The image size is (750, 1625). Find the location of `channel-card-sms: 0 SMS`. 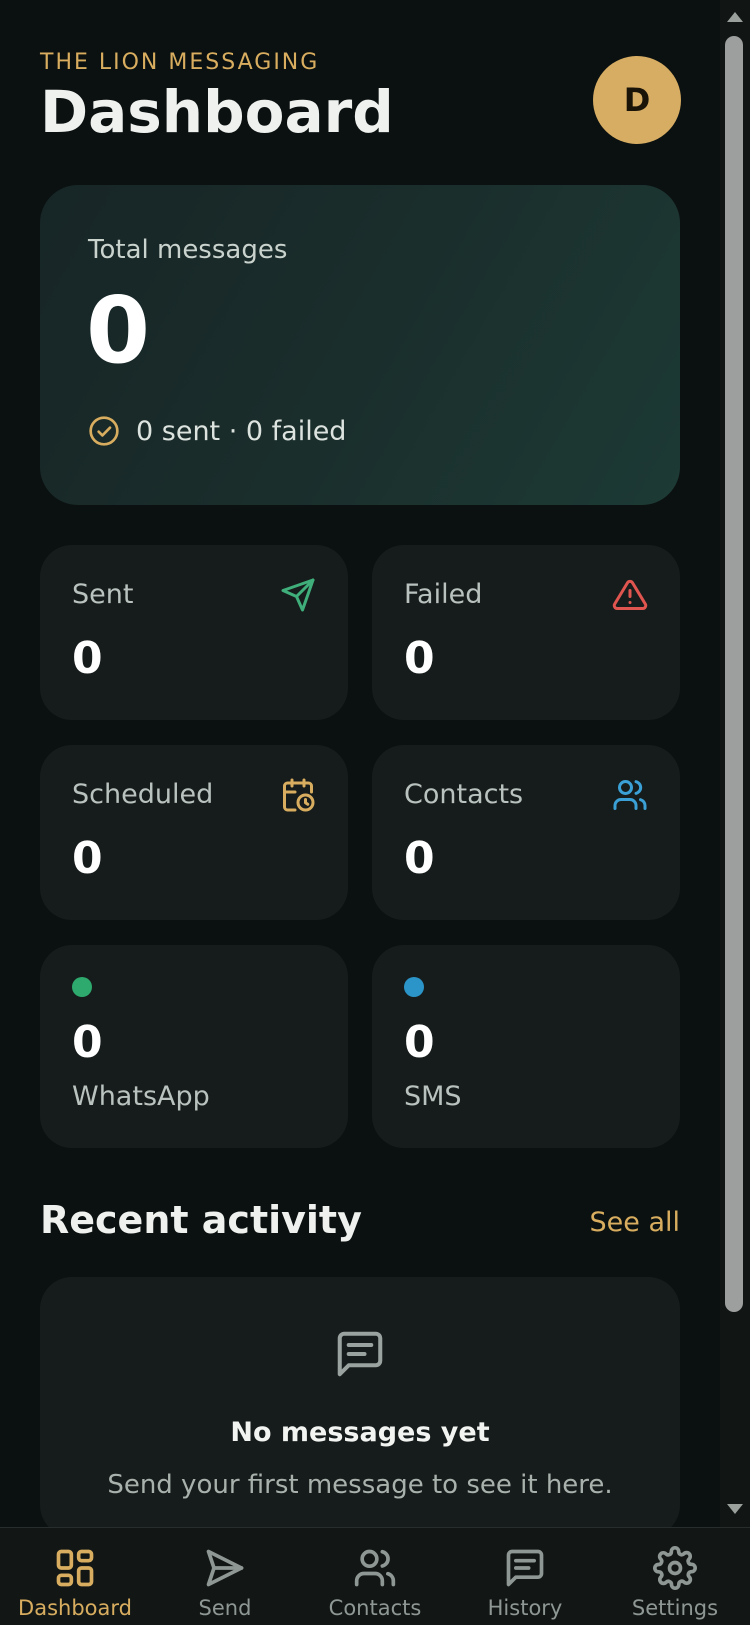

channel-card-sms: 0 SMS is located at coordinates (526, 1046).